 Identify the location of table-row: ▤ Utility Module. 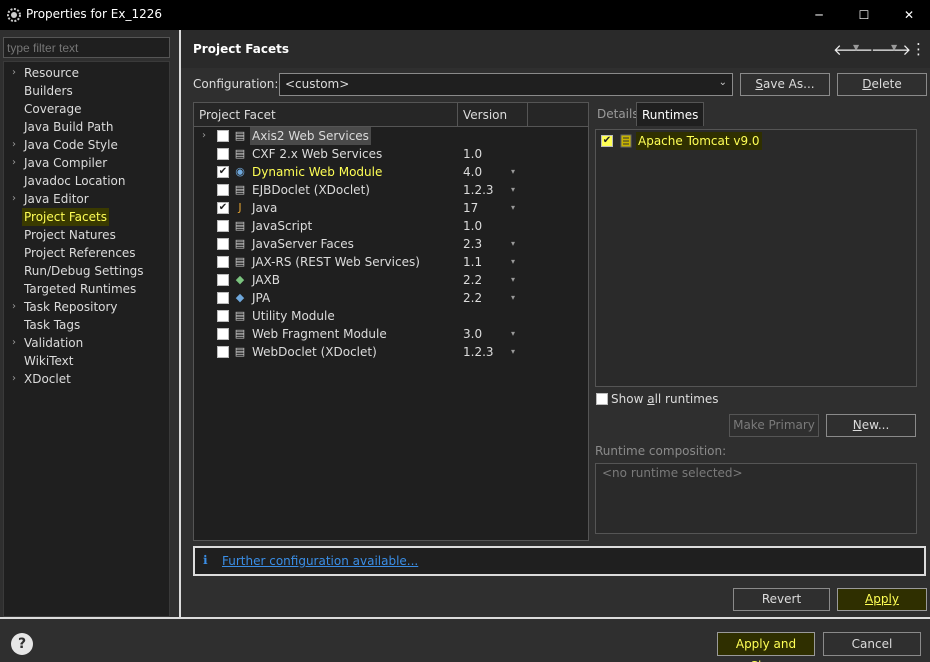
(391, 316).